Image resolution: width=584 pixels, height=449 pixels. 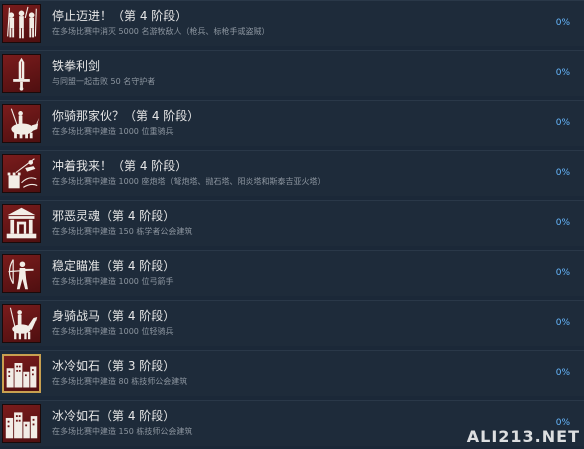 What do you see at coordinates (114, 216) in the screenshot?
I see `achievement-title: 邪恶灵魂（第 4 阶段）` at bounding box center [114, 216].